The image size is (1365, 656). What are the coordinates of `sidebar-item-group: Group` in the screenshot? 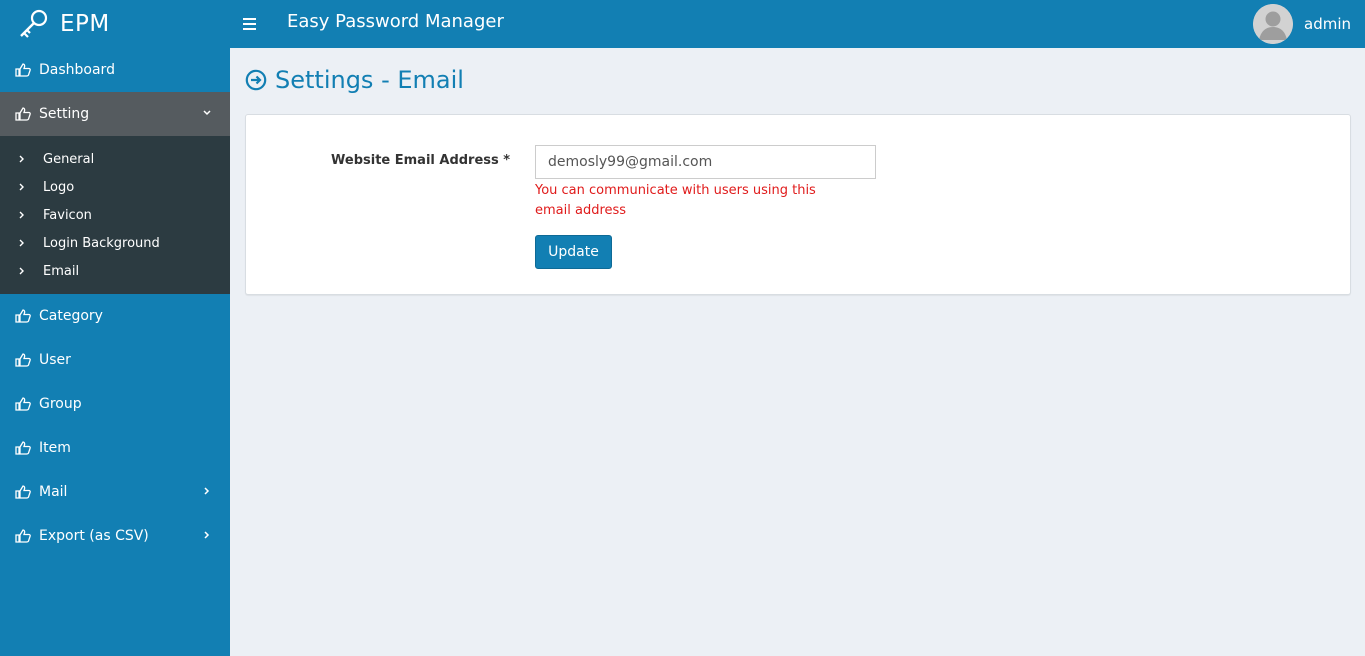 It's located at (115, 404).